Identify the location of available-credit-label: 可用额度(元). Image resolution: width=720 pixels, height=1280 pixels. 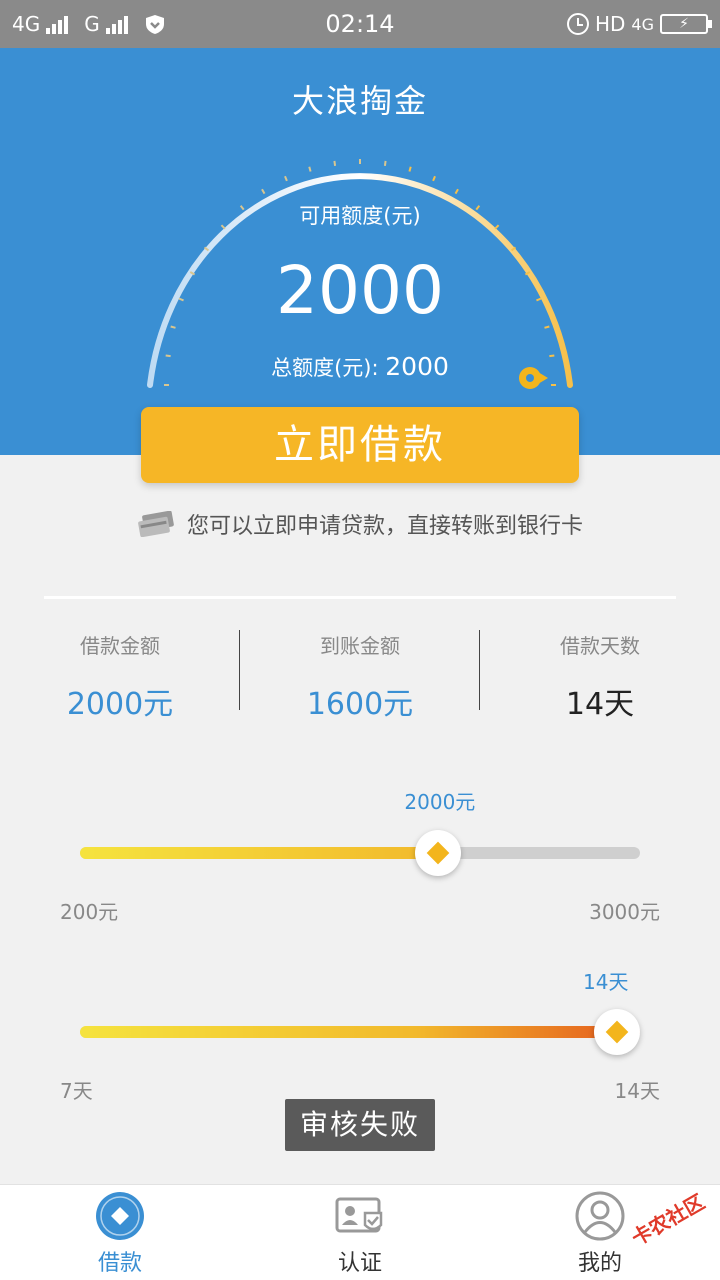
(360, 216).